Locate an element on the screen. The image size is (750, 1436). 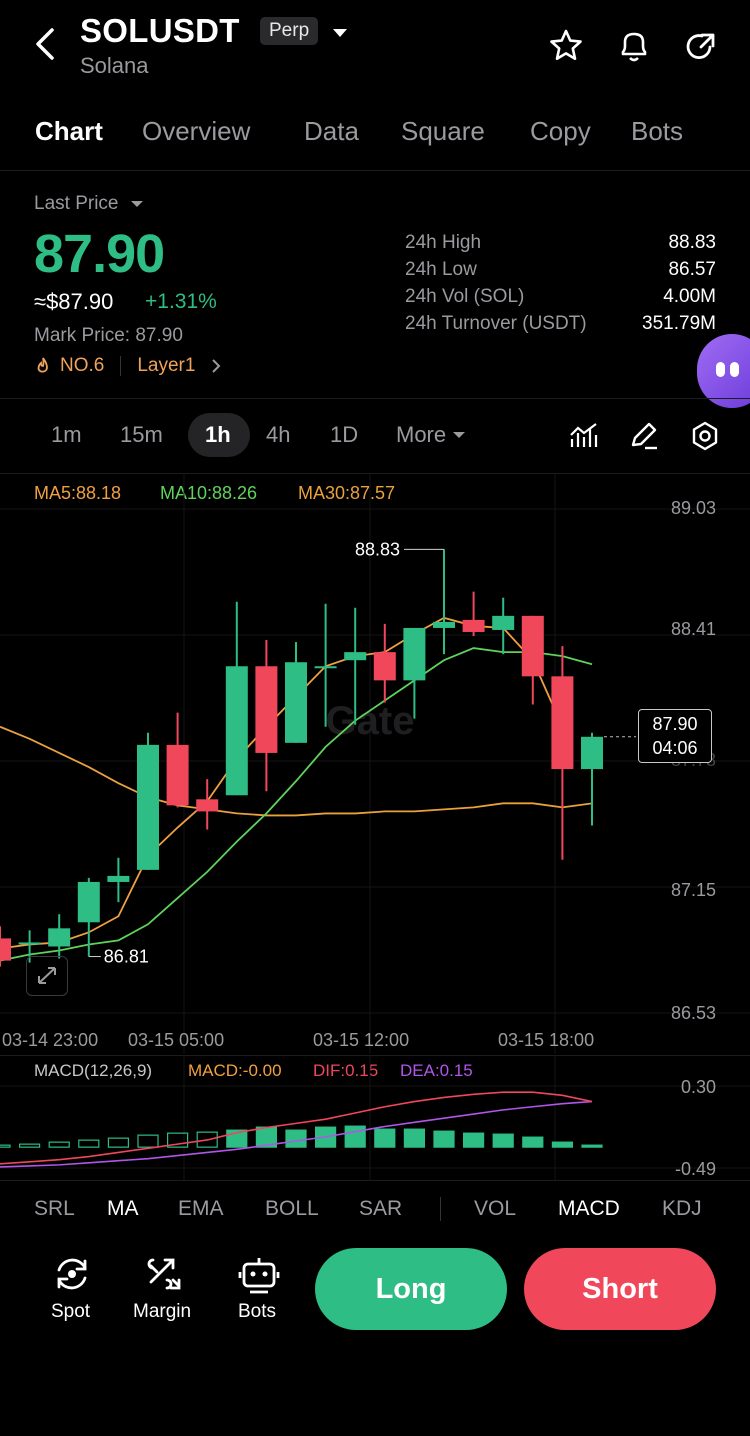
y-tick: 86.53 is located at coordinates (693, 1013).